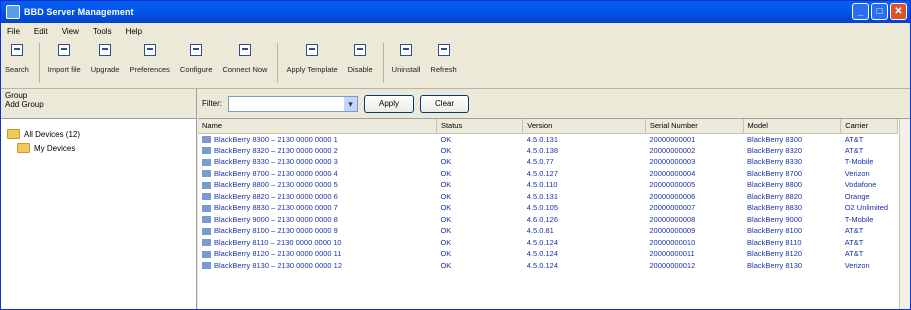 The width and height of the screenshot is (911, 310). What do you see at coordinates (542, 173) in the screenshot?
I see `table-cell: 4.5.0.127` at bounding box center [542, 173].